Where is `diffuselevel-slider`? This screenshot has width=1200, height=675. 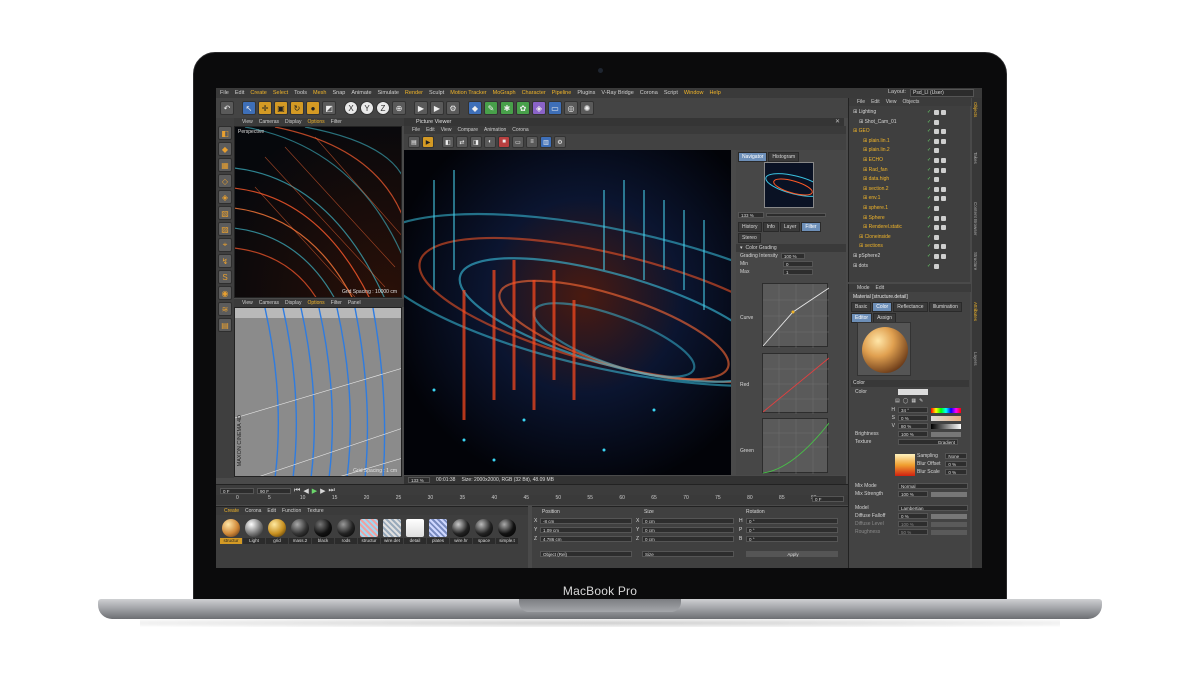
diffuselevel-slider is located at coordinates (949, 524).